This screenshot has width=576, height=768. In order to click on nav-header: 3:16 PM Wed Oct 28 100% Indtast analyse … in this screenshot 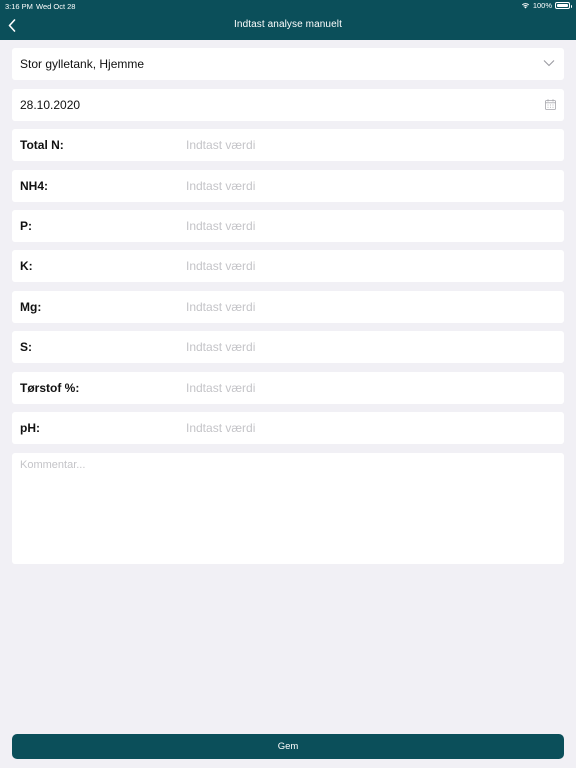, I will do `click(288, 20)`.